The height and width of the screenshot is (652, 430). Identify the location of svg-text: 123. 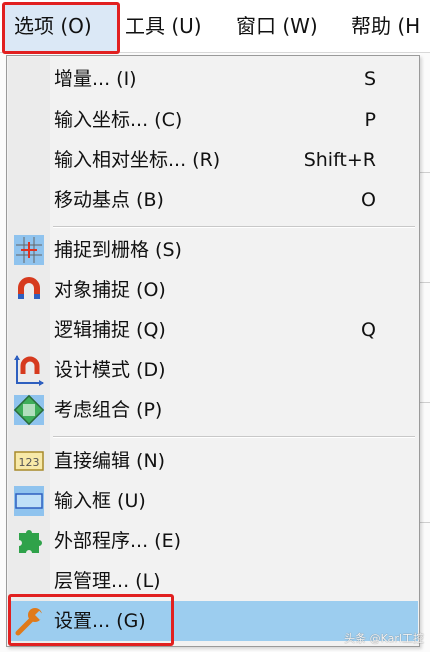
(29, 462).